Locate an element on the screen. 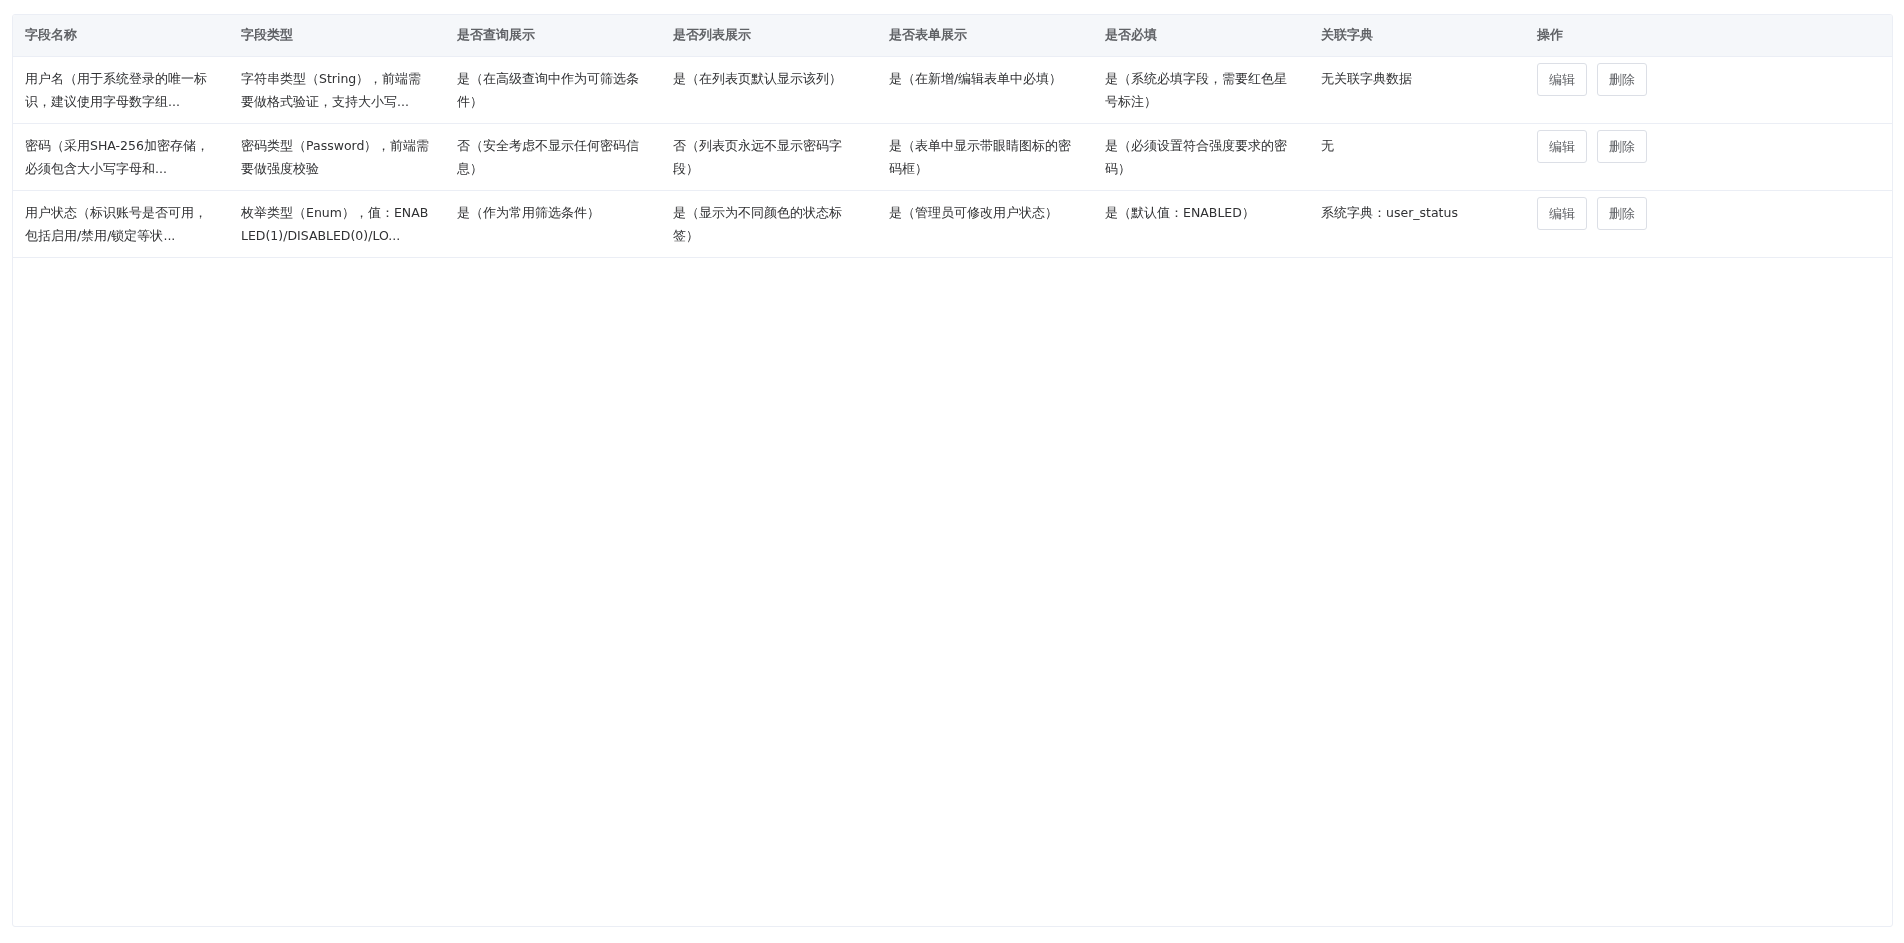 This screenshot has height=943, width=1904. table-cell-text: 密码类型（Password），前端需要做强度校验 is located at coordinates (336, 157).